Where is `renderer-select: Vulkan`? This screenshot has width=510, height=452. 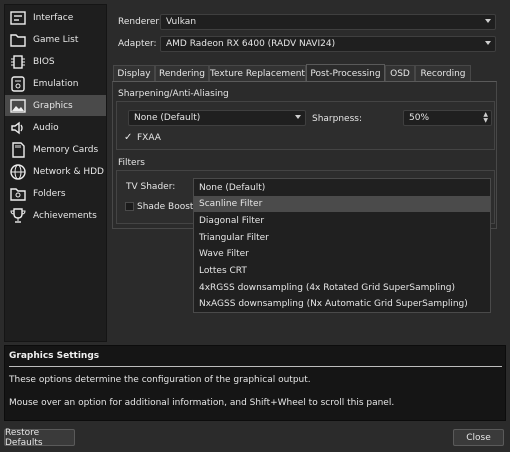
renderer-select: Vulkan is located at coordinates (328, 22).